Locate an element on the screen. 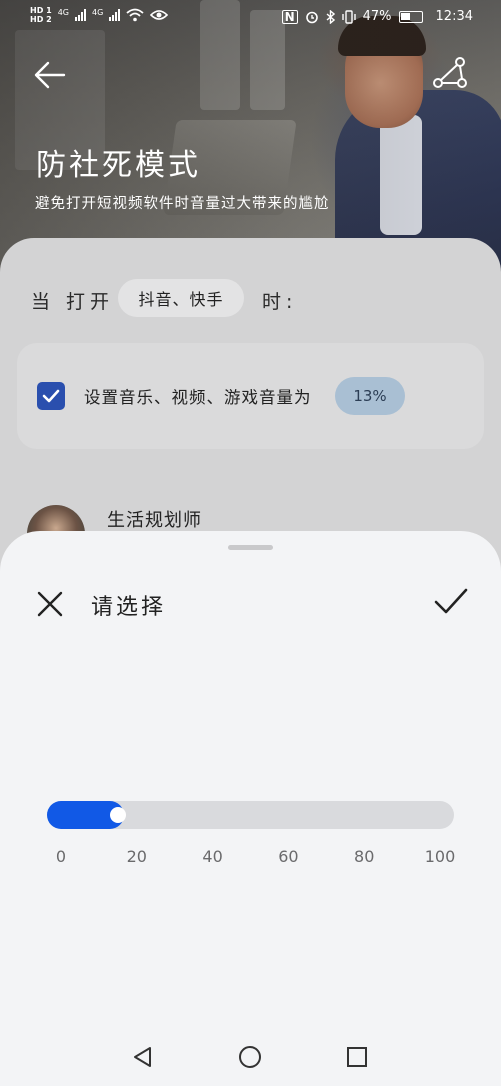 This screenshot has height=1086, width=501. battery-icon is located at coordinates (410, 16).